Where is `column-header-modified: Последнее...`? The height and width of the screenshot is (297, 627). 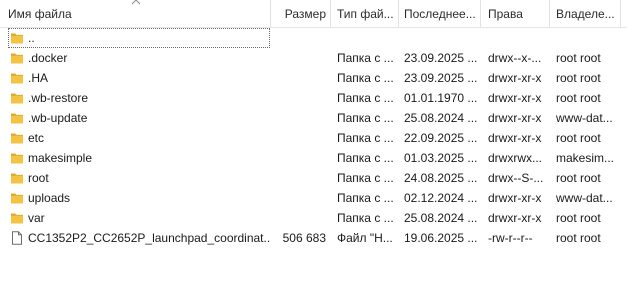
column-header-modified: Последнее... is located at coordinates (441, 13).